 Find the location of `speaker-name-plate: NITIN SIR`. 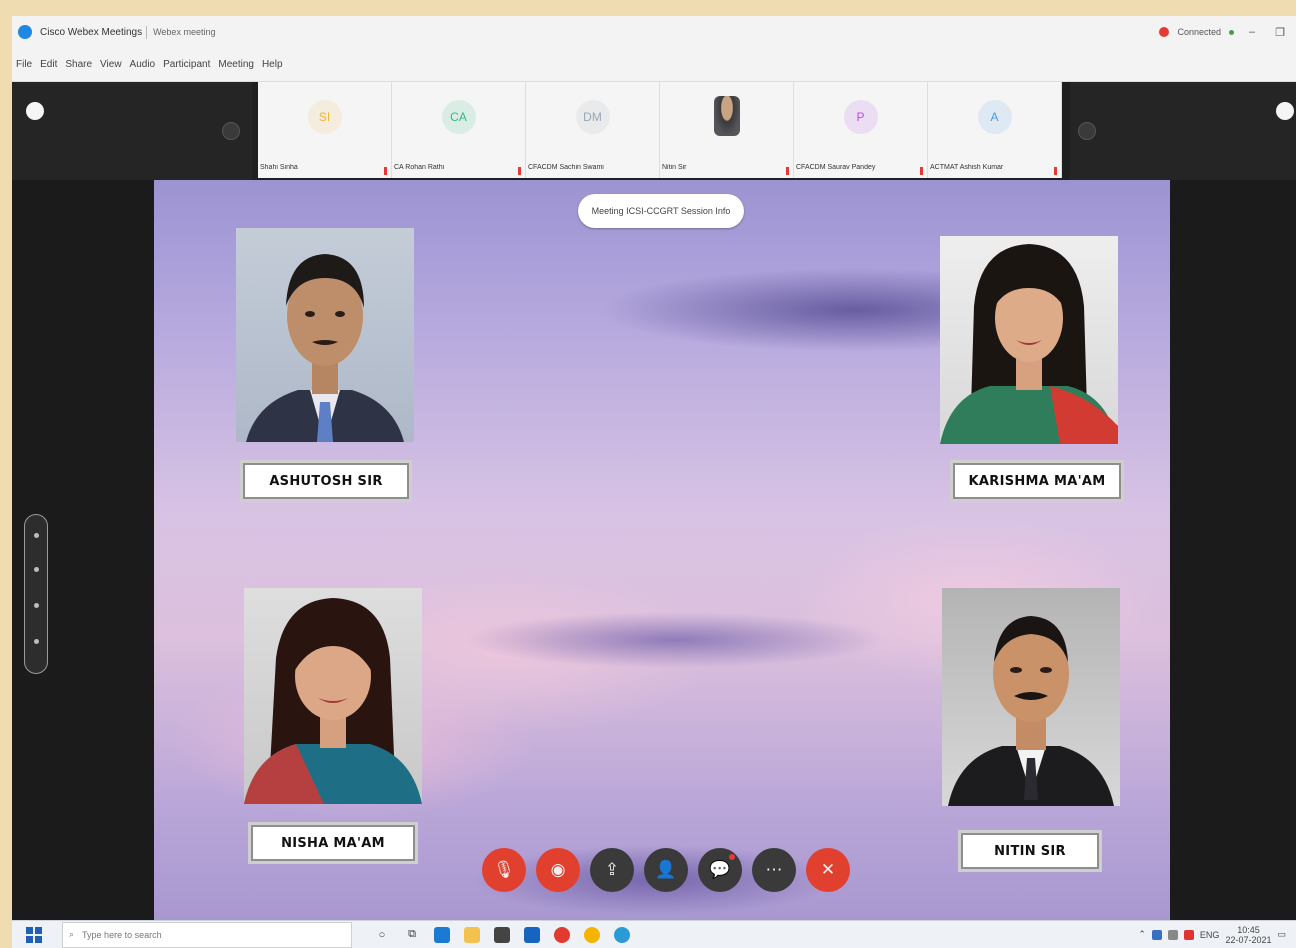

speaker-name-plate: NITIN SIR is located at coordinates (1030, 851).